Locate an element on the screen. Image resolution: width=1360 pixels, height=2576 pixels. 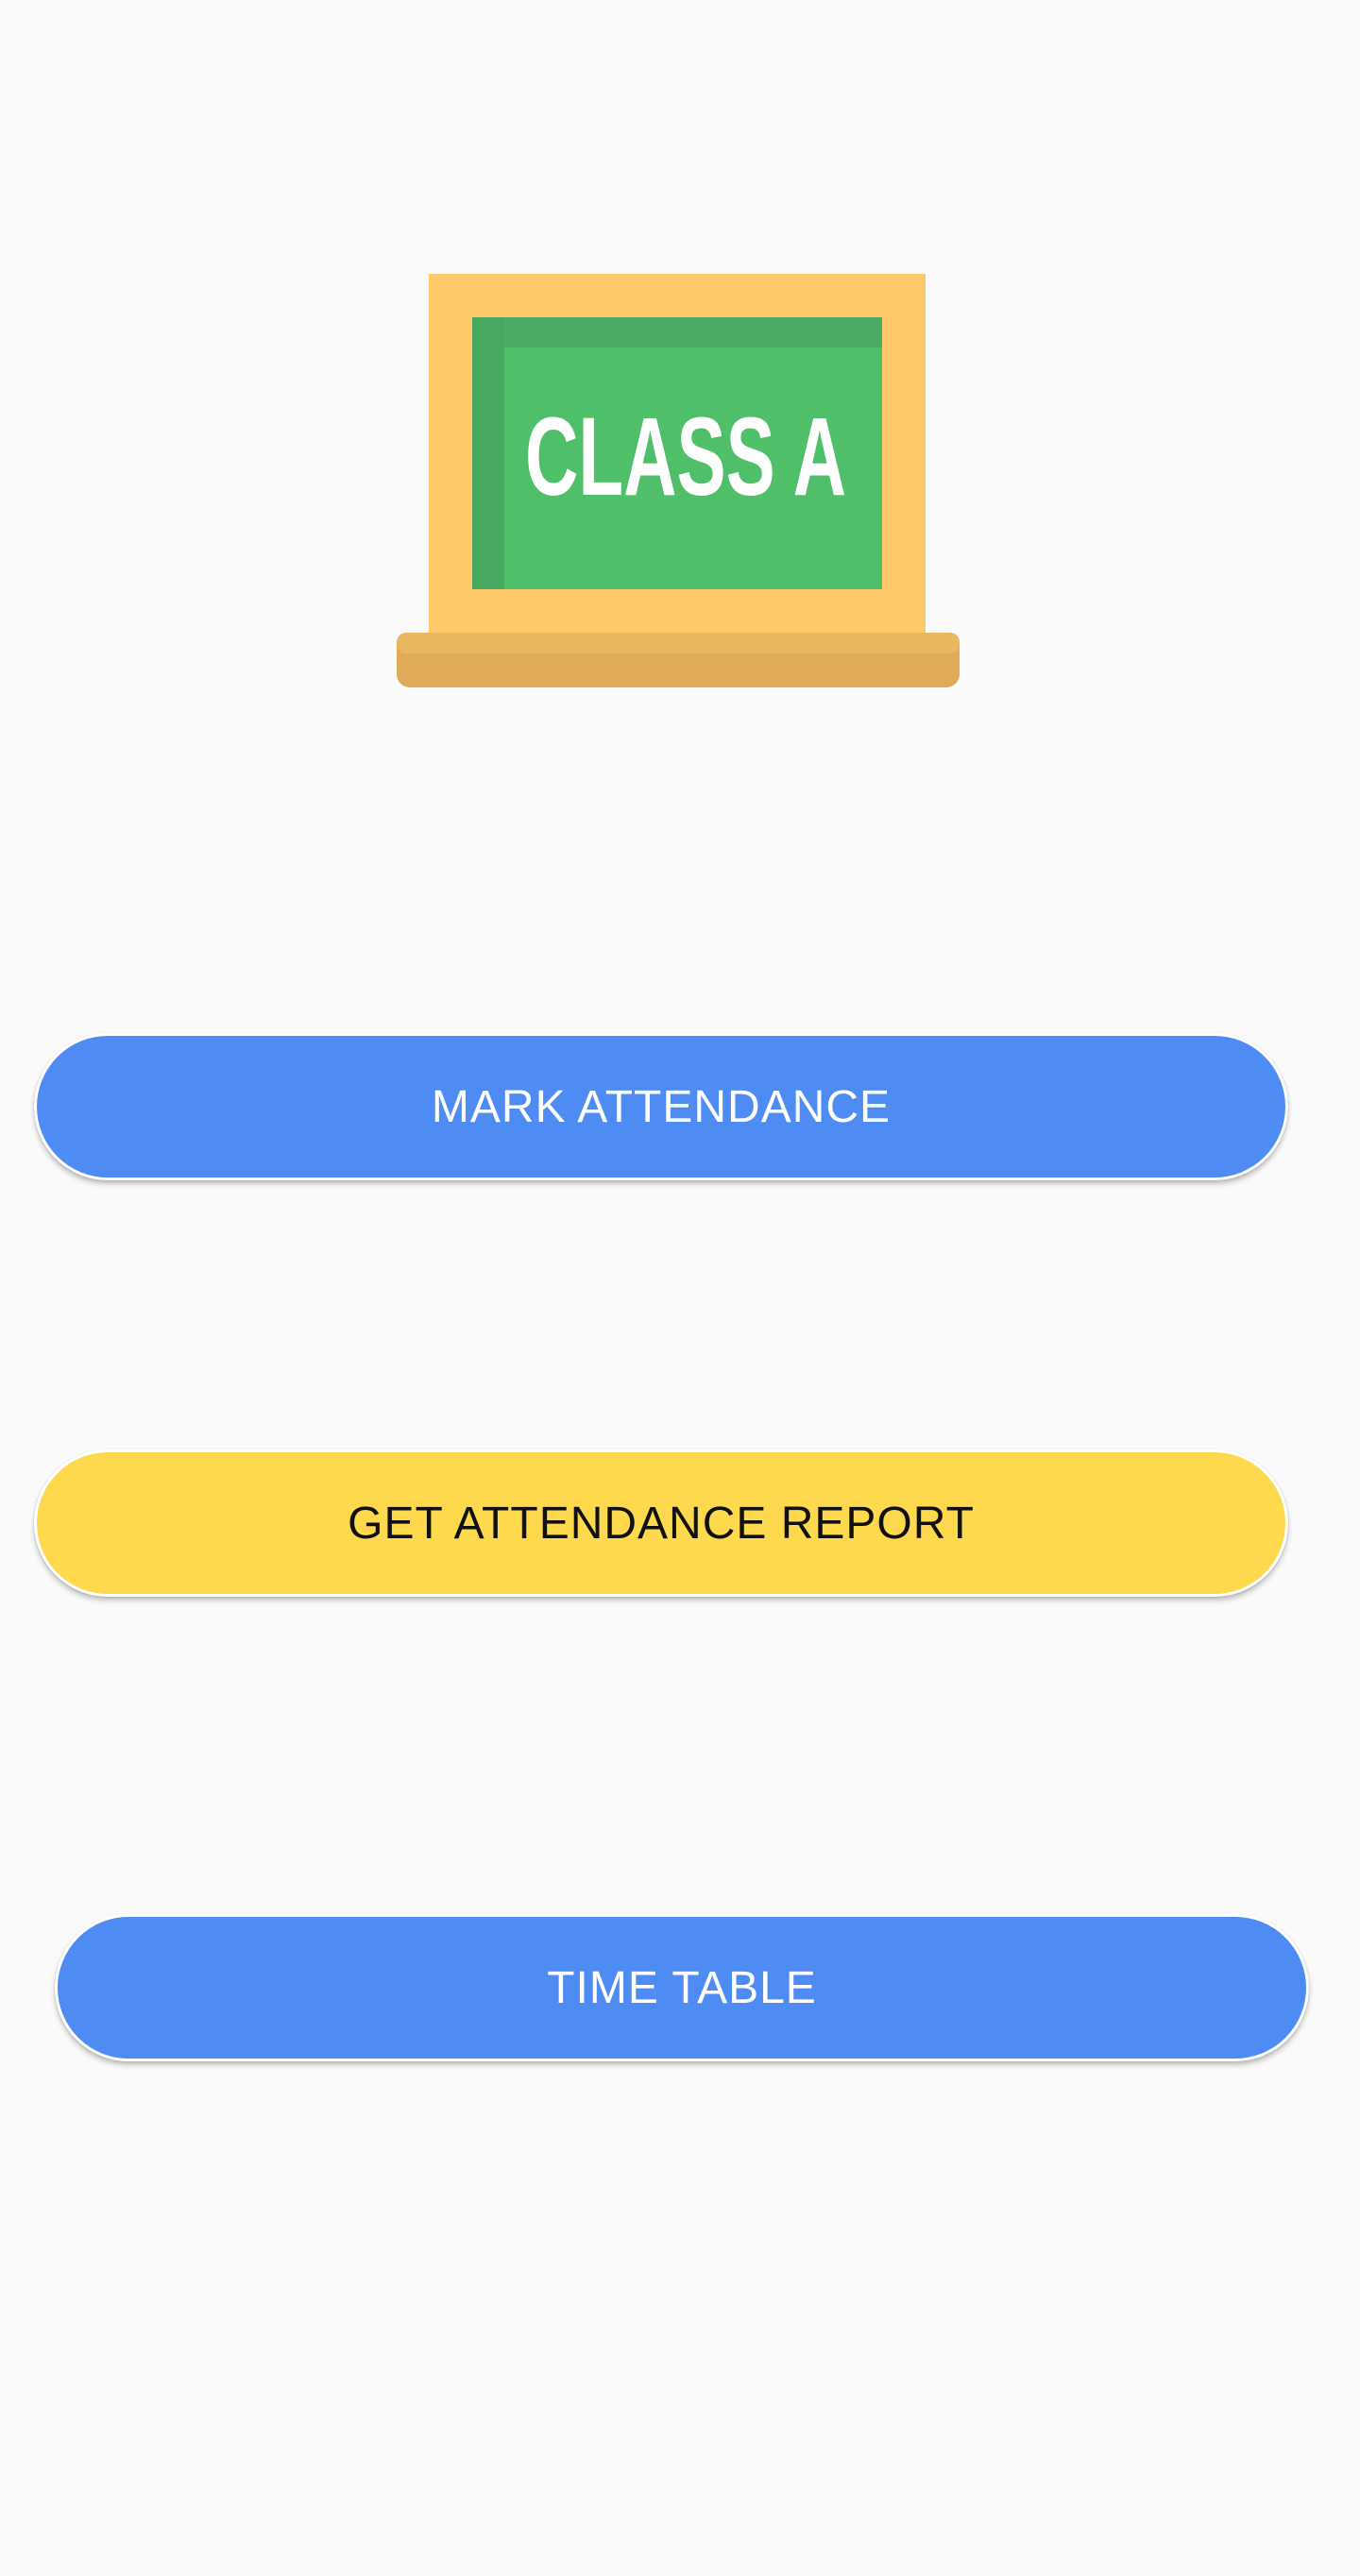
class-logo: CLASS A is located at coordinates (678, 479).